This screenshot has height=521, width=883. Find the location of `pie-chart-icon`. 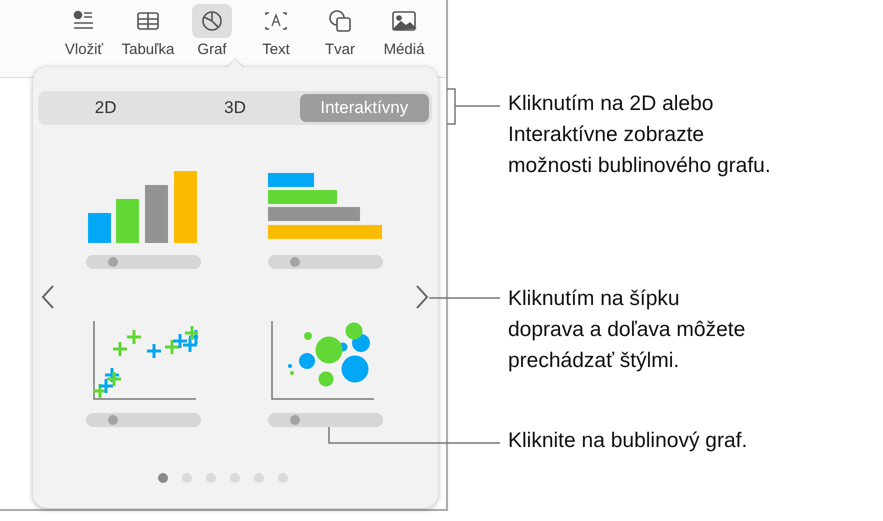

pie-chart-icon is located at coordinates (212, 21).